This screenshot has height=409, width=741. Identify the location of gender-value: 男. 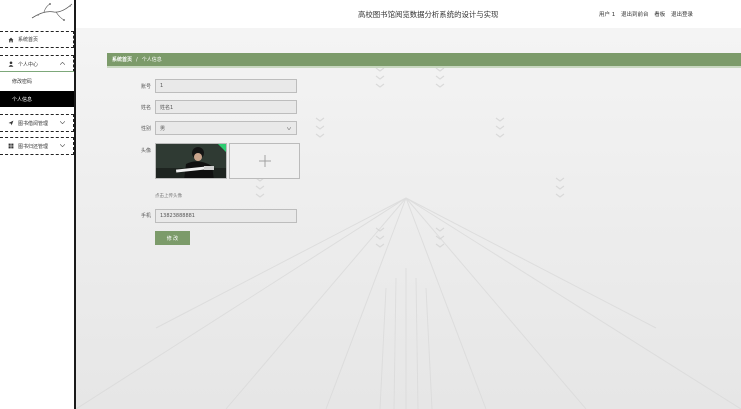
(163, 128).